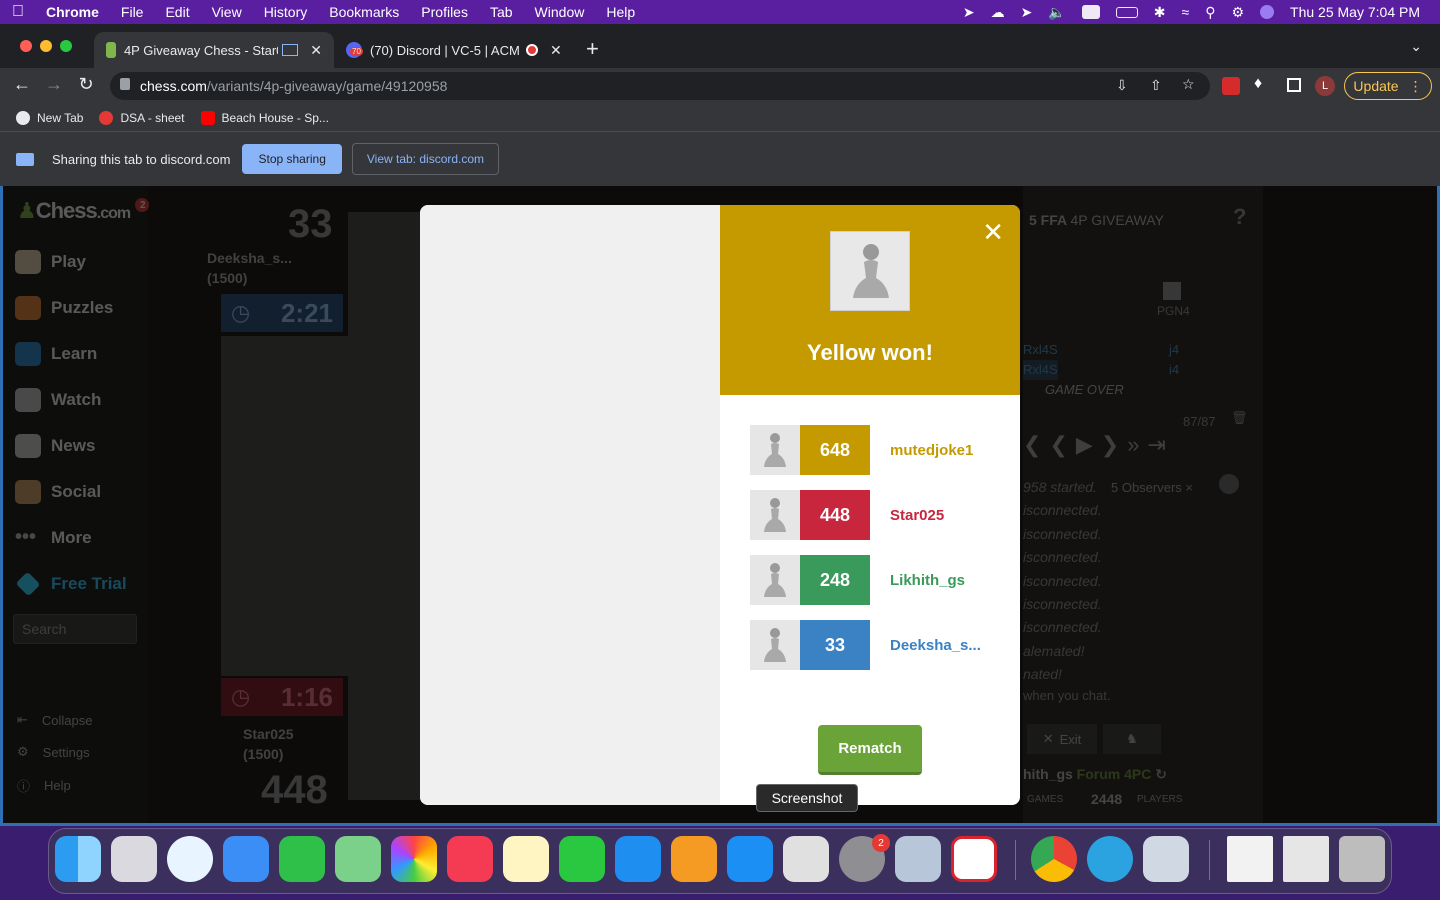 This screenshot has height=900, width=1440. Describe the element at coordinates (1027, 12) in the screenshot. I see `telegram-status-icon: ➤` at that location.